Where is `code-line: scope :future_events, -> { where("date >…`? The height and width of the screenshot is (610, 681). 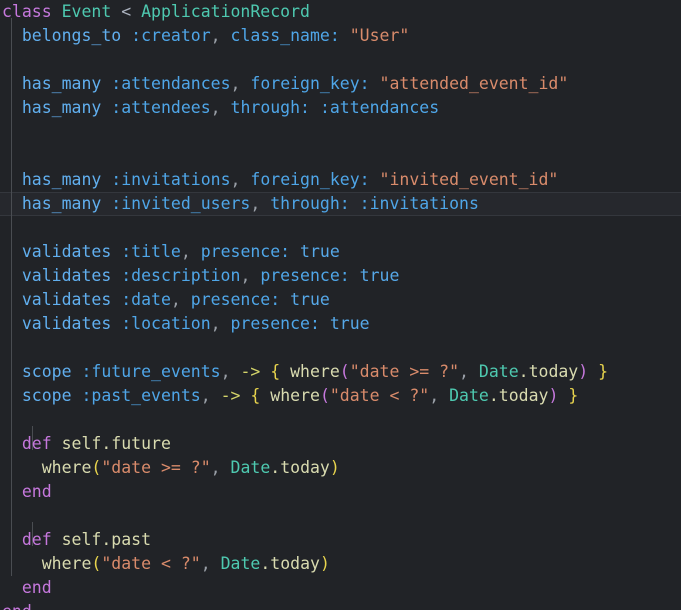 code-line: scope :future_events, -> { where("date >… is located at coordinates (340, 372).